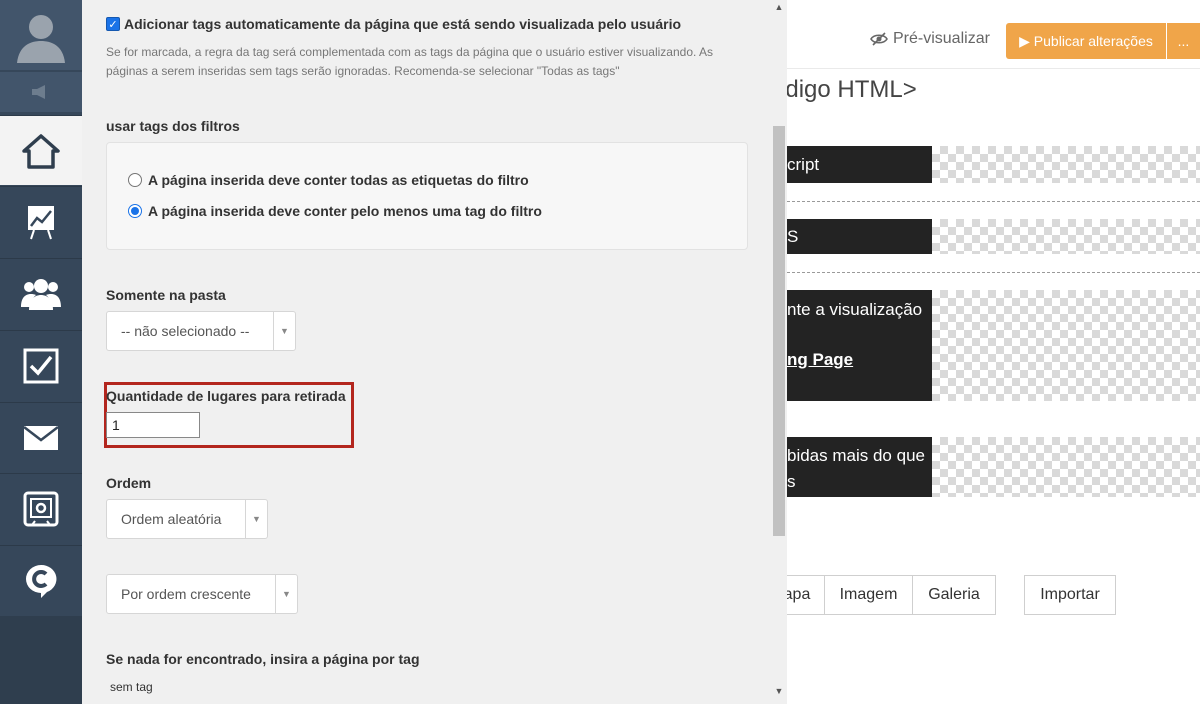  I want to click on sidebar-item-contacts, so click(41, 293).